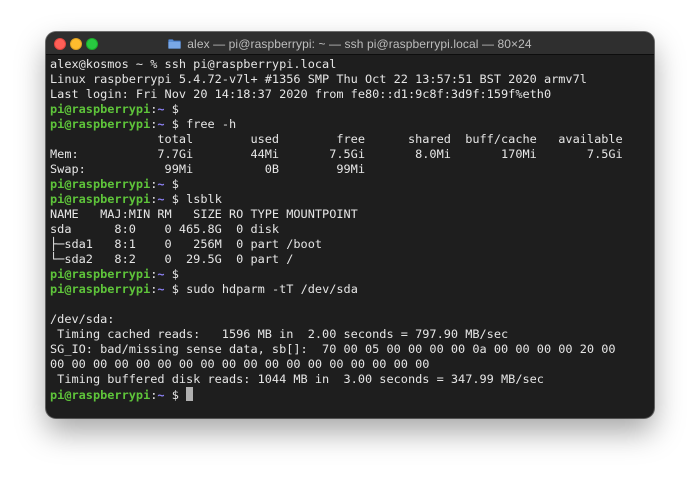 This screenshot has width=700, height=481. I want to click on text-cursor, so click(190, 394).